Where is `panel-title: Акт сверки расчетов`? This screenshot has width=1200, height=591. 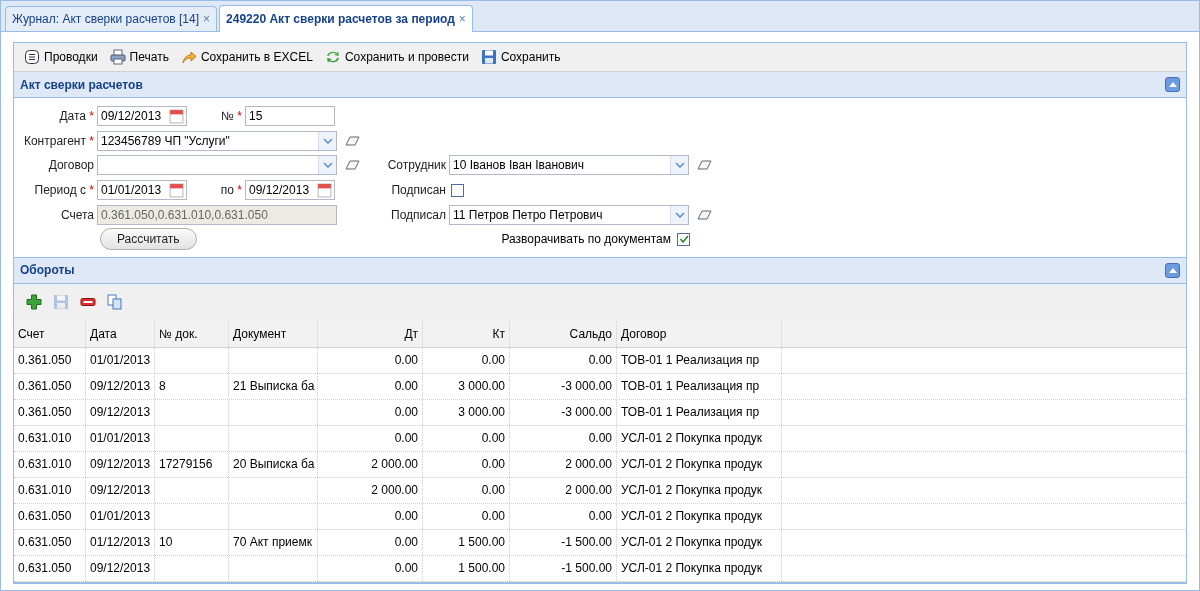 panel-title: Акт сверки расчетов is located at coordinates (81, 84).